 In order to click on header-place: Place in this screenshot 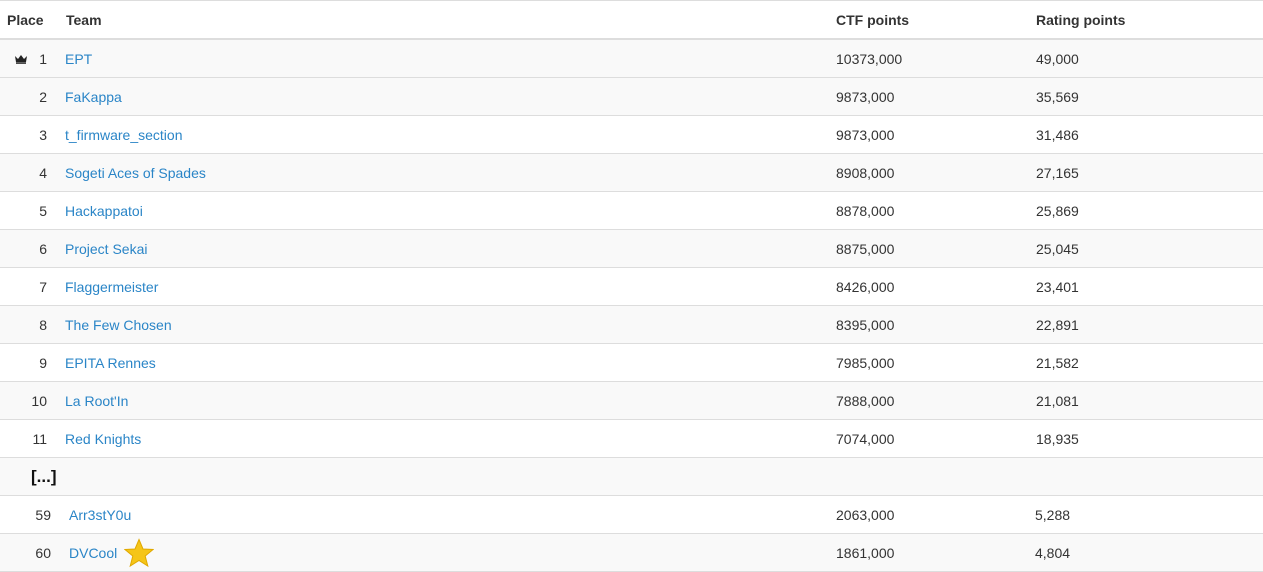, I will do `click(25, 19)`.